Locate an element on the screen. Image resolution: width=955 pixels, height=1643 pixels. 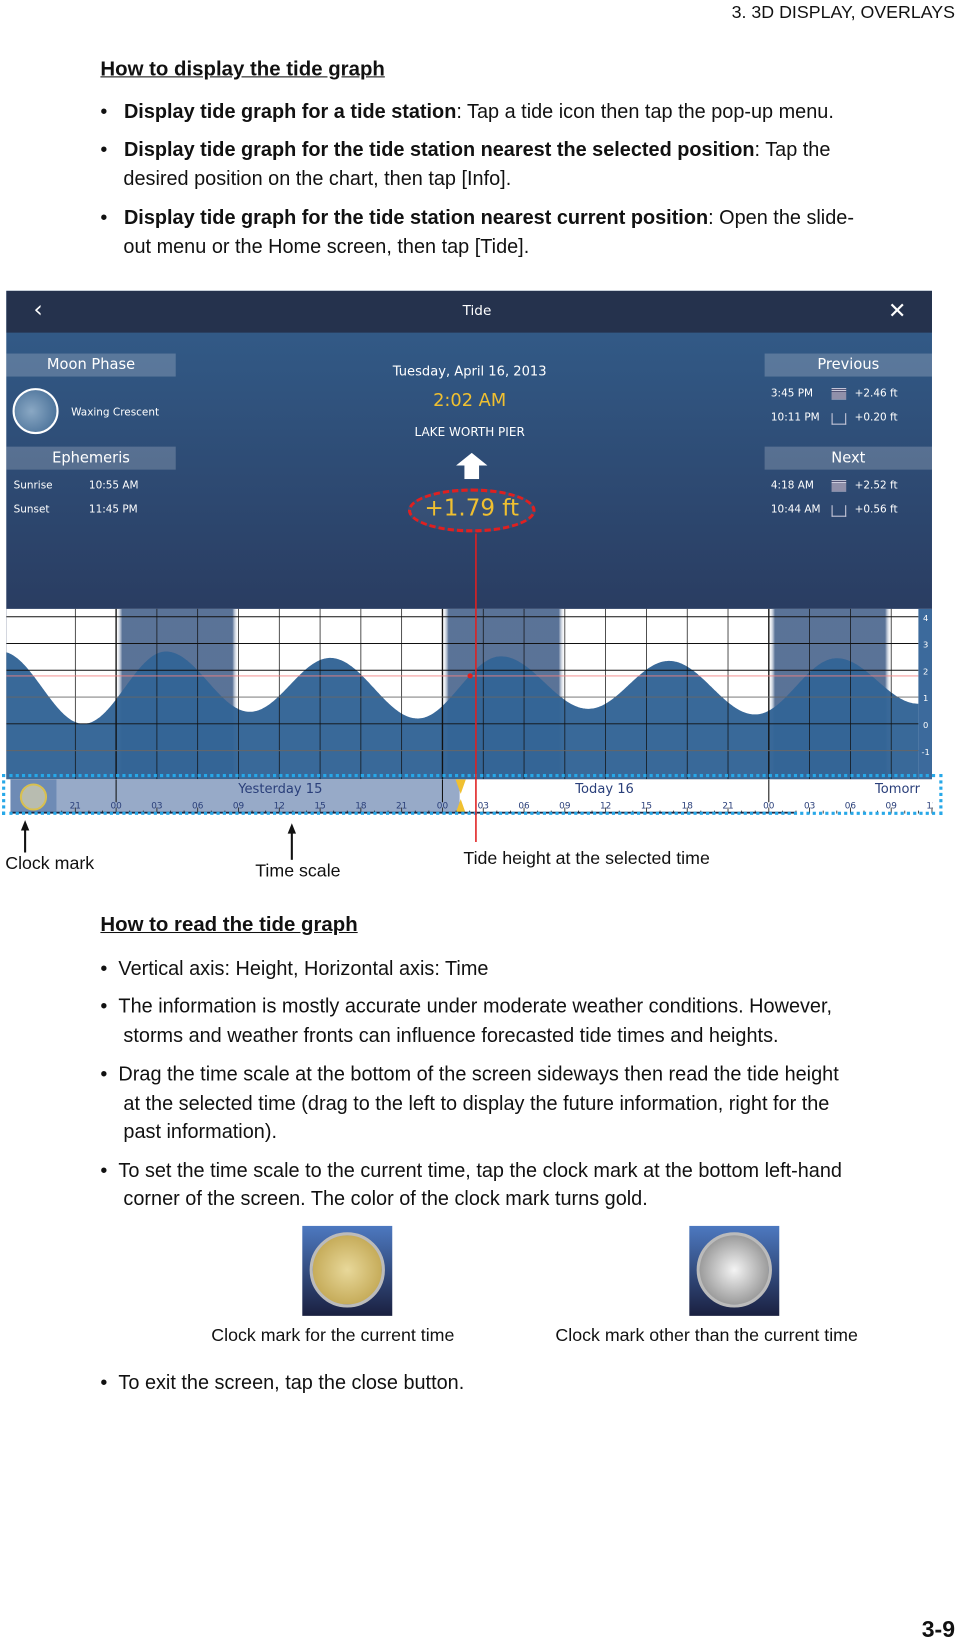
read-bullet-3-cont2: past information). is located at coordinates (200, 1132).